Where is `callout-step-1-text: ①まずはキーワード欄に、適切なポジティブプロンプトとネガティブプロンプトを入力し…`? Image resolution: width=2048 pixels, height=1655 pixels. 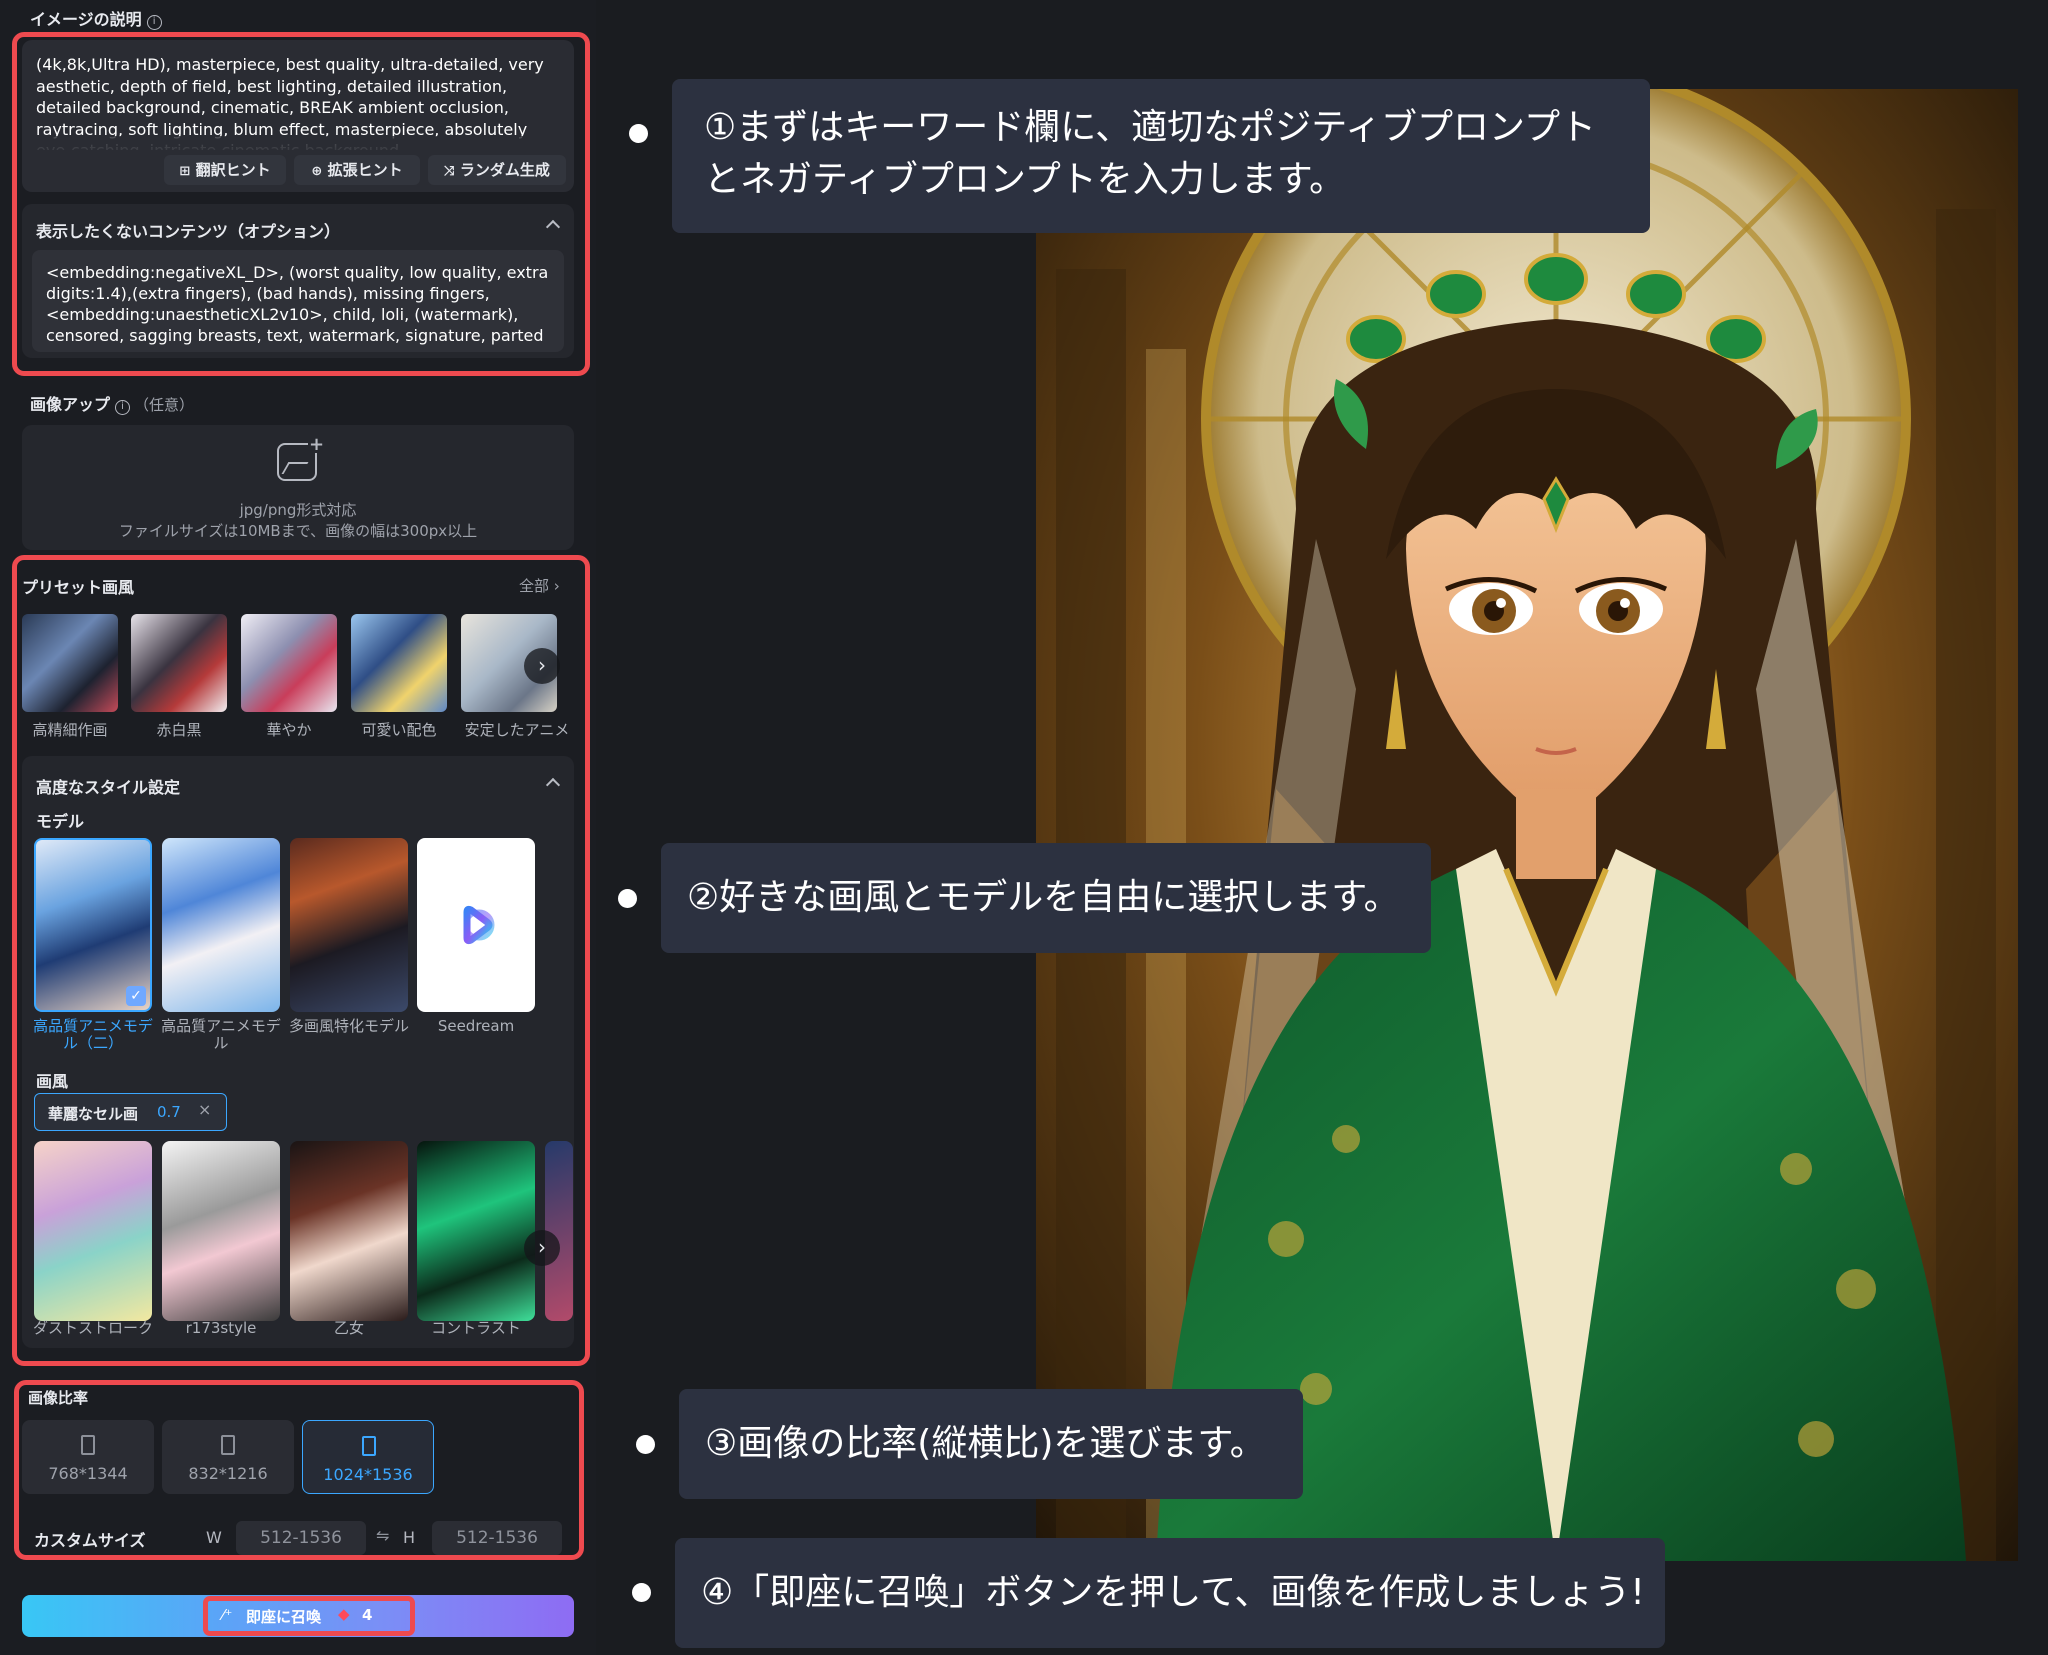
callout-step-1-text: ①まずはキーワード欄に、適切なポジティブプロンプトとネガティブプロンプトを入力し… is located at coordinates (1150, 153).